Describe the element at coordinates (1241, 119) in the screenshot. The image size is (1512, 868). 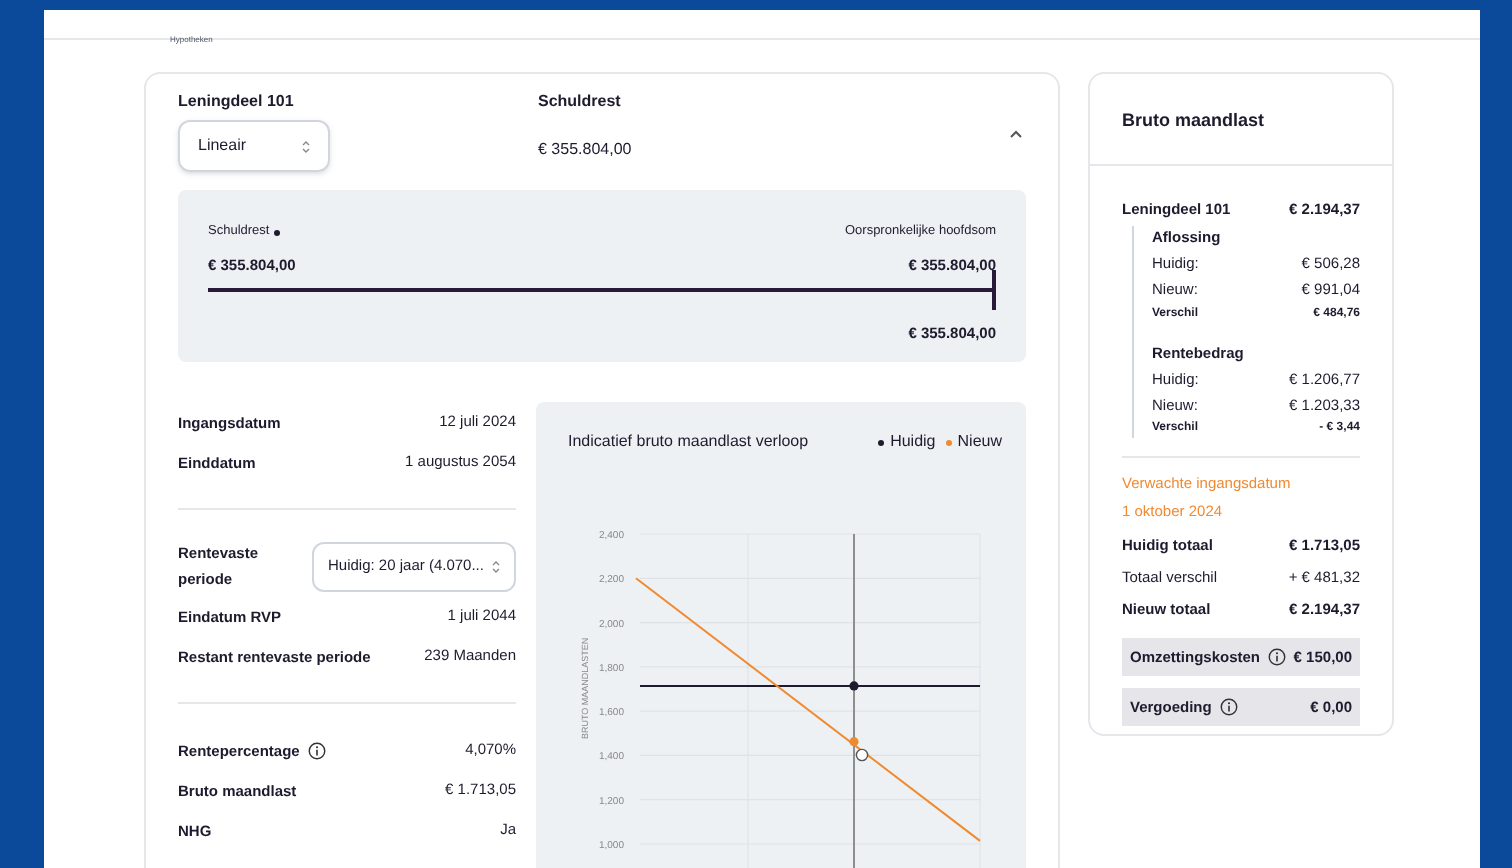
I see `summary-title: Bruto maandlast` at that location.